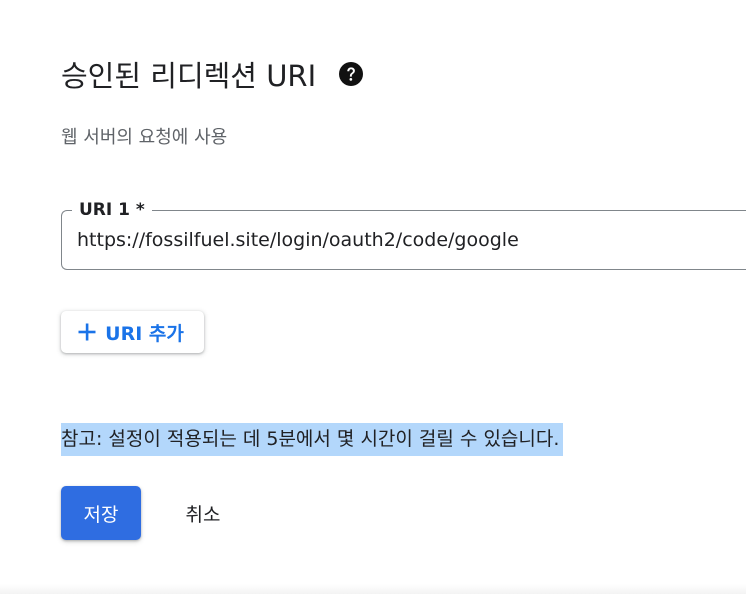 The width and height of the screenshot is (746, 594). I want to click on section-title: 승인된 리디렉션 URI, so click(189, 76).